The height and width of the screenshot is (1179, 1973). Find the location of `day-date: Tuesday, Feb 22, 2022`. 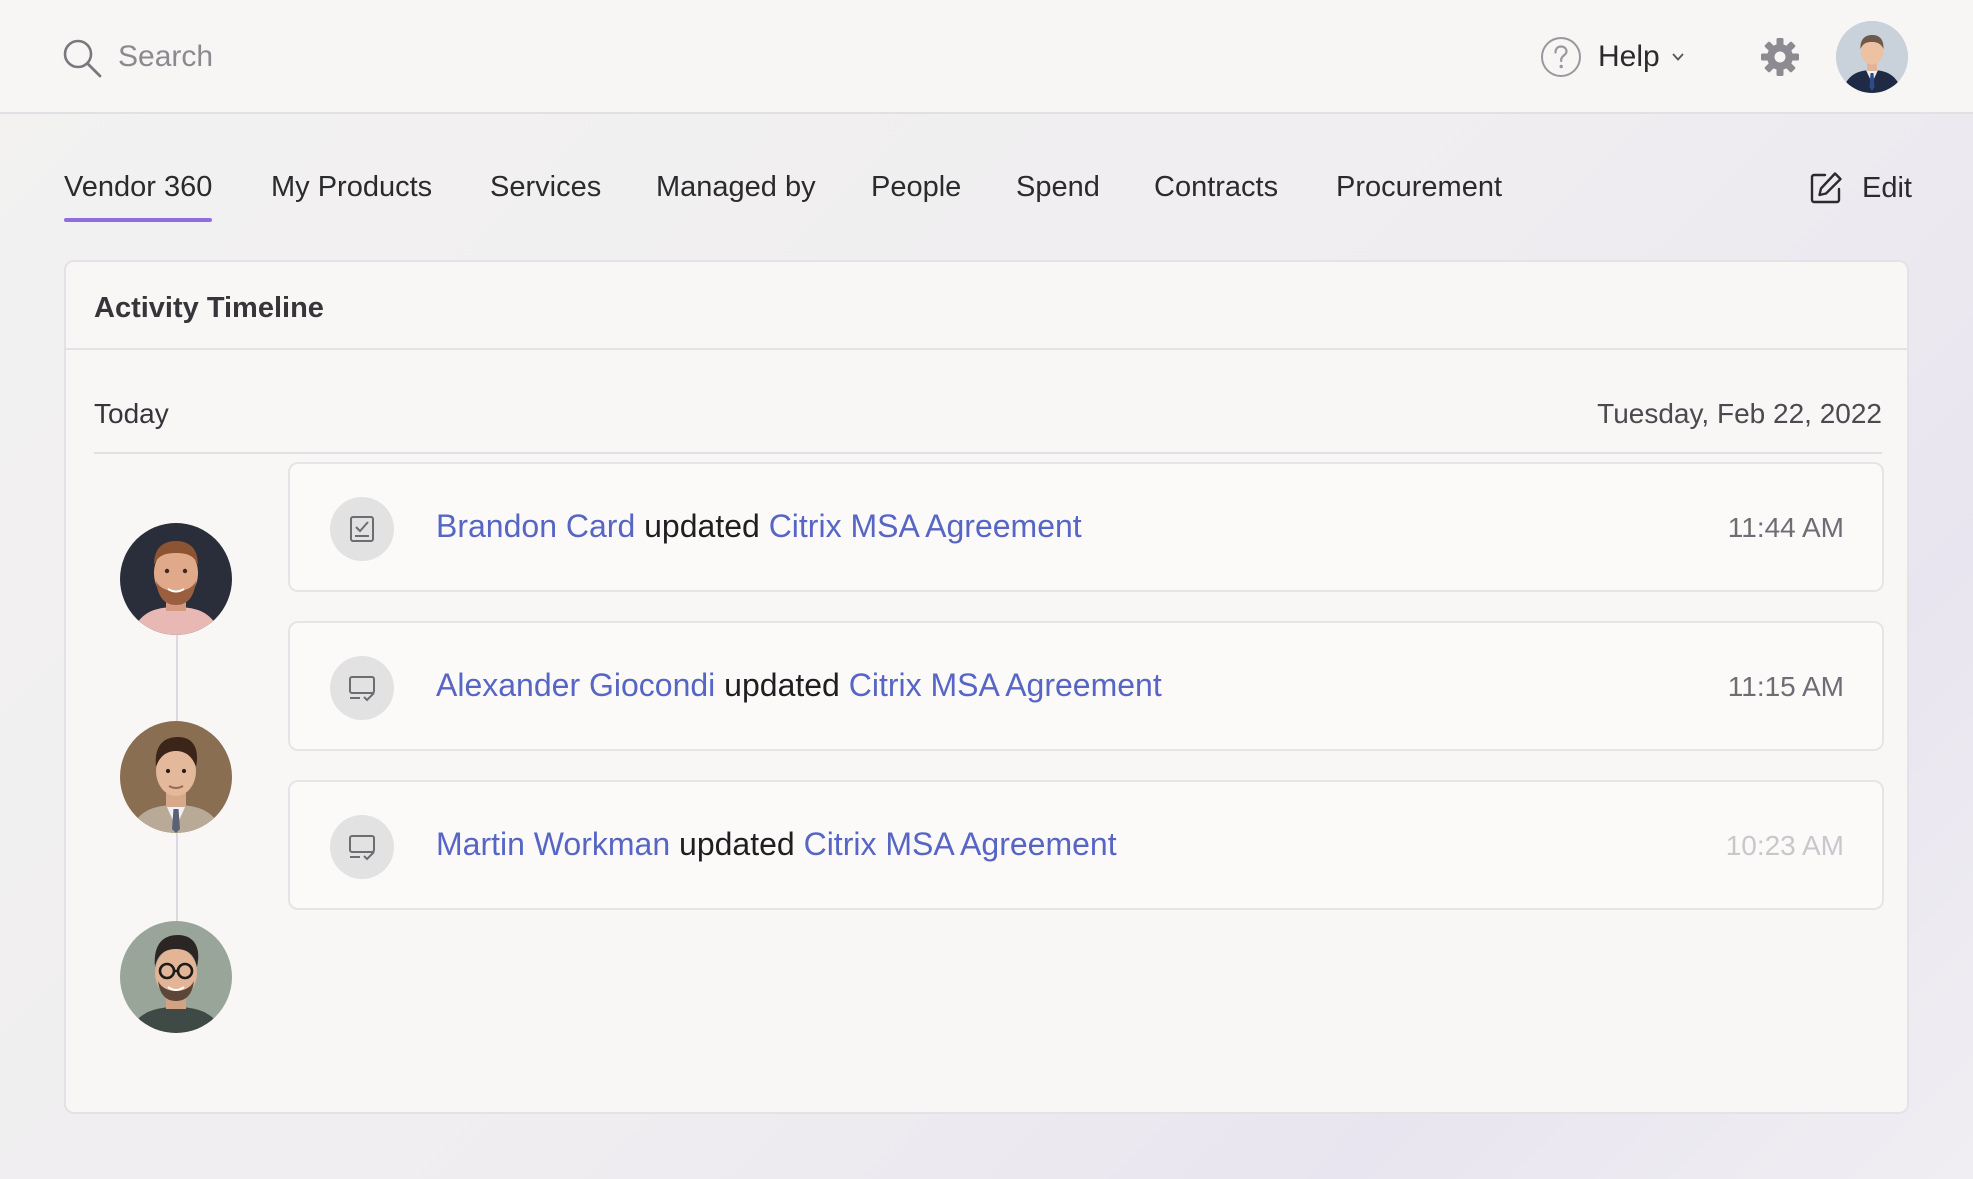

day-date: Tuesday, Feb 22, 2022 is located at coordinates (1739, 413).